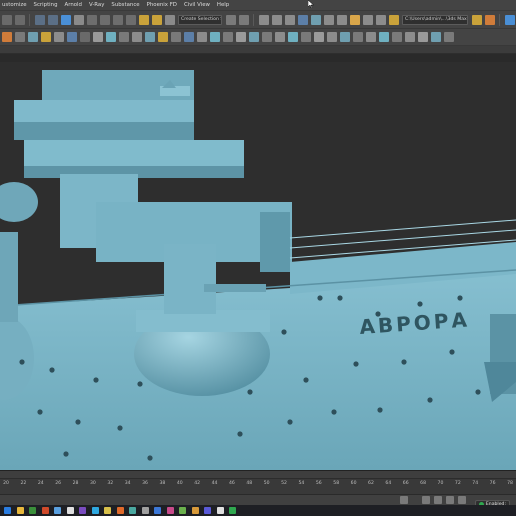  Describe the element at coordinates (253, 37) in the screenshot. I see `relax-icon` at that location.